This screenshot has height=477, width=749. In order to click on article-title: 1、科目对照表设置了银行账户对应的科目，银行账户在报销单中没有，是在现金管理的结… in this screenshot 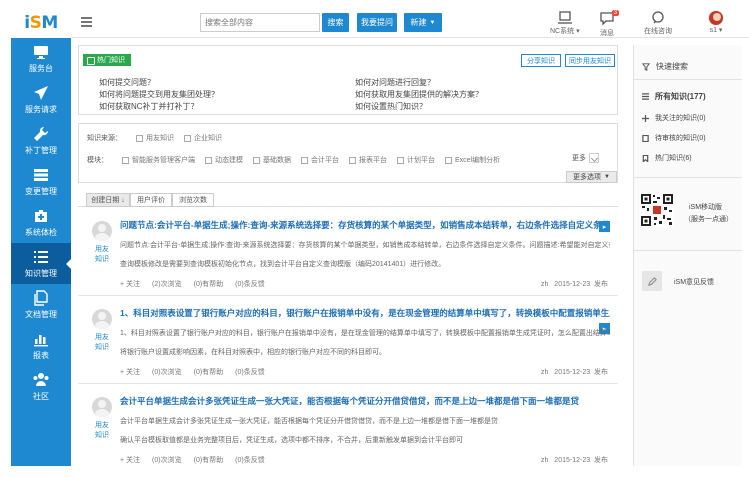, I will do `click(365, 313)`.